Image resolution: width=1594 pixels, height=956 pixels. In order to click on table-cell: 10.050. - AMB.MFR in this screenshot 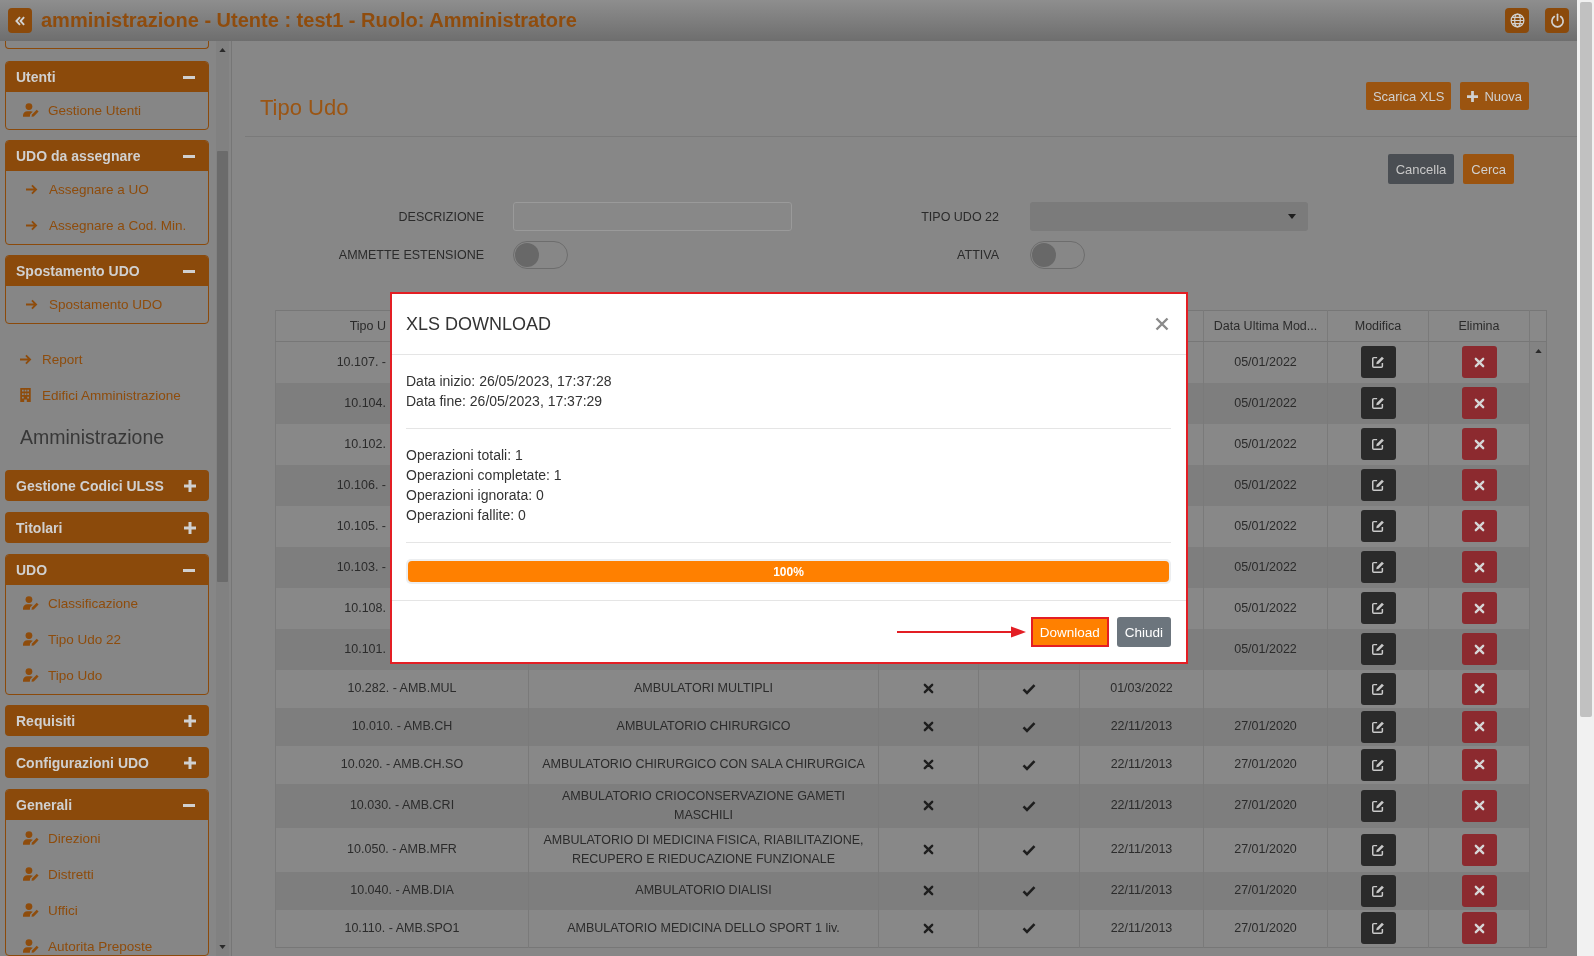, I will do `click(402, 849)`.